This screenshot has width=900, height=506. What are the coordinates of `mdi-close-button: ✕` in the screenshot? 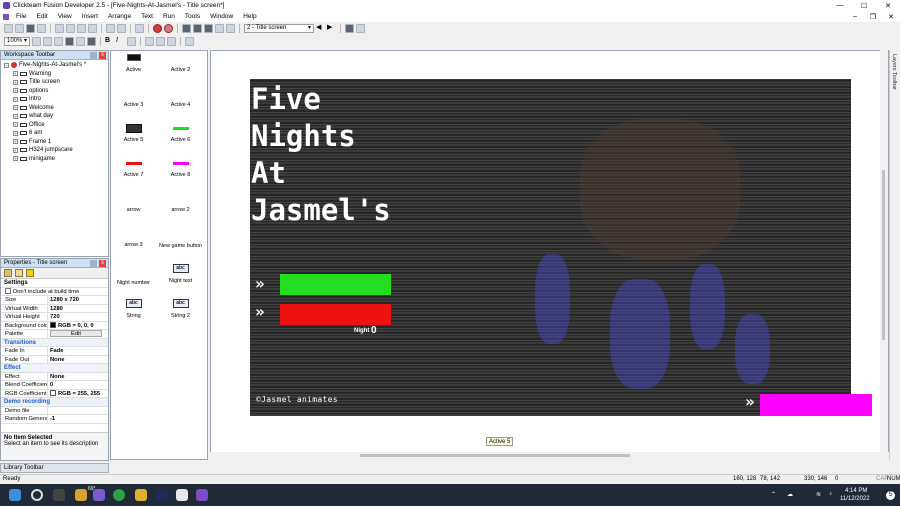 It's located at (891, 17).